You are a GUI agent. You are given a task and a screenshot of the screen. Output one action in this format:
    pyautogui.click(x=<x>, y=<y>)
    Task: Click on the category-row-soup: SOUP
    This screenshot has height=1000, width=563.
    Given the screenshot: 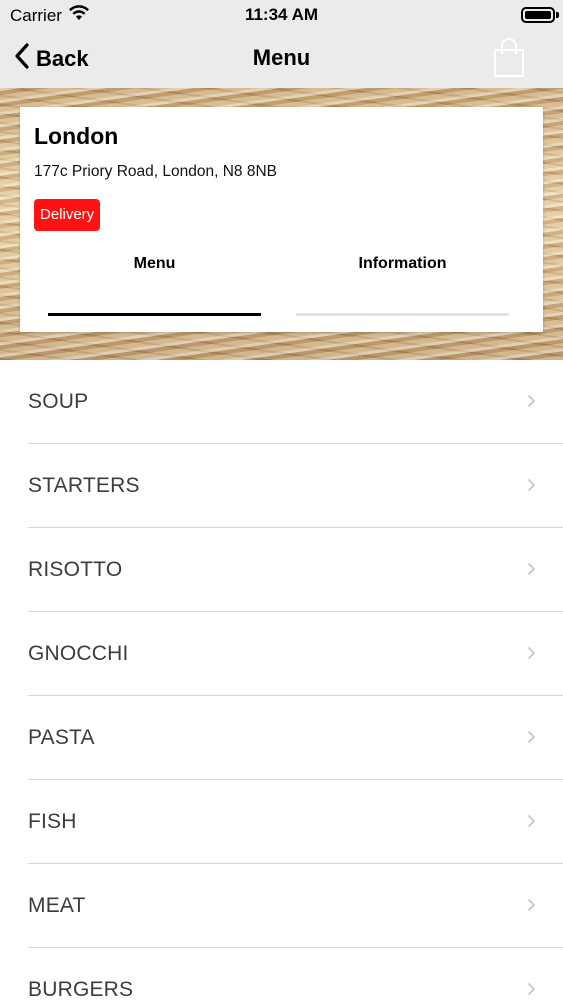 What is the action you would take?
    pyautogui.click(x=281, y=402)
    